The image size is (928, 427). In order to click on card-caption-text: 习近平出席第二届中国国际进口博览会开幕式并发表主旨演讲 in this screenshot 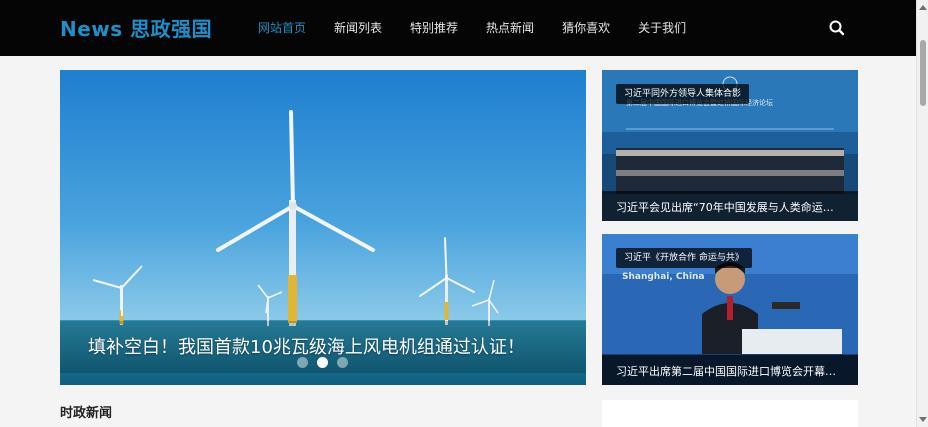, I will do `click(730, 371)`.